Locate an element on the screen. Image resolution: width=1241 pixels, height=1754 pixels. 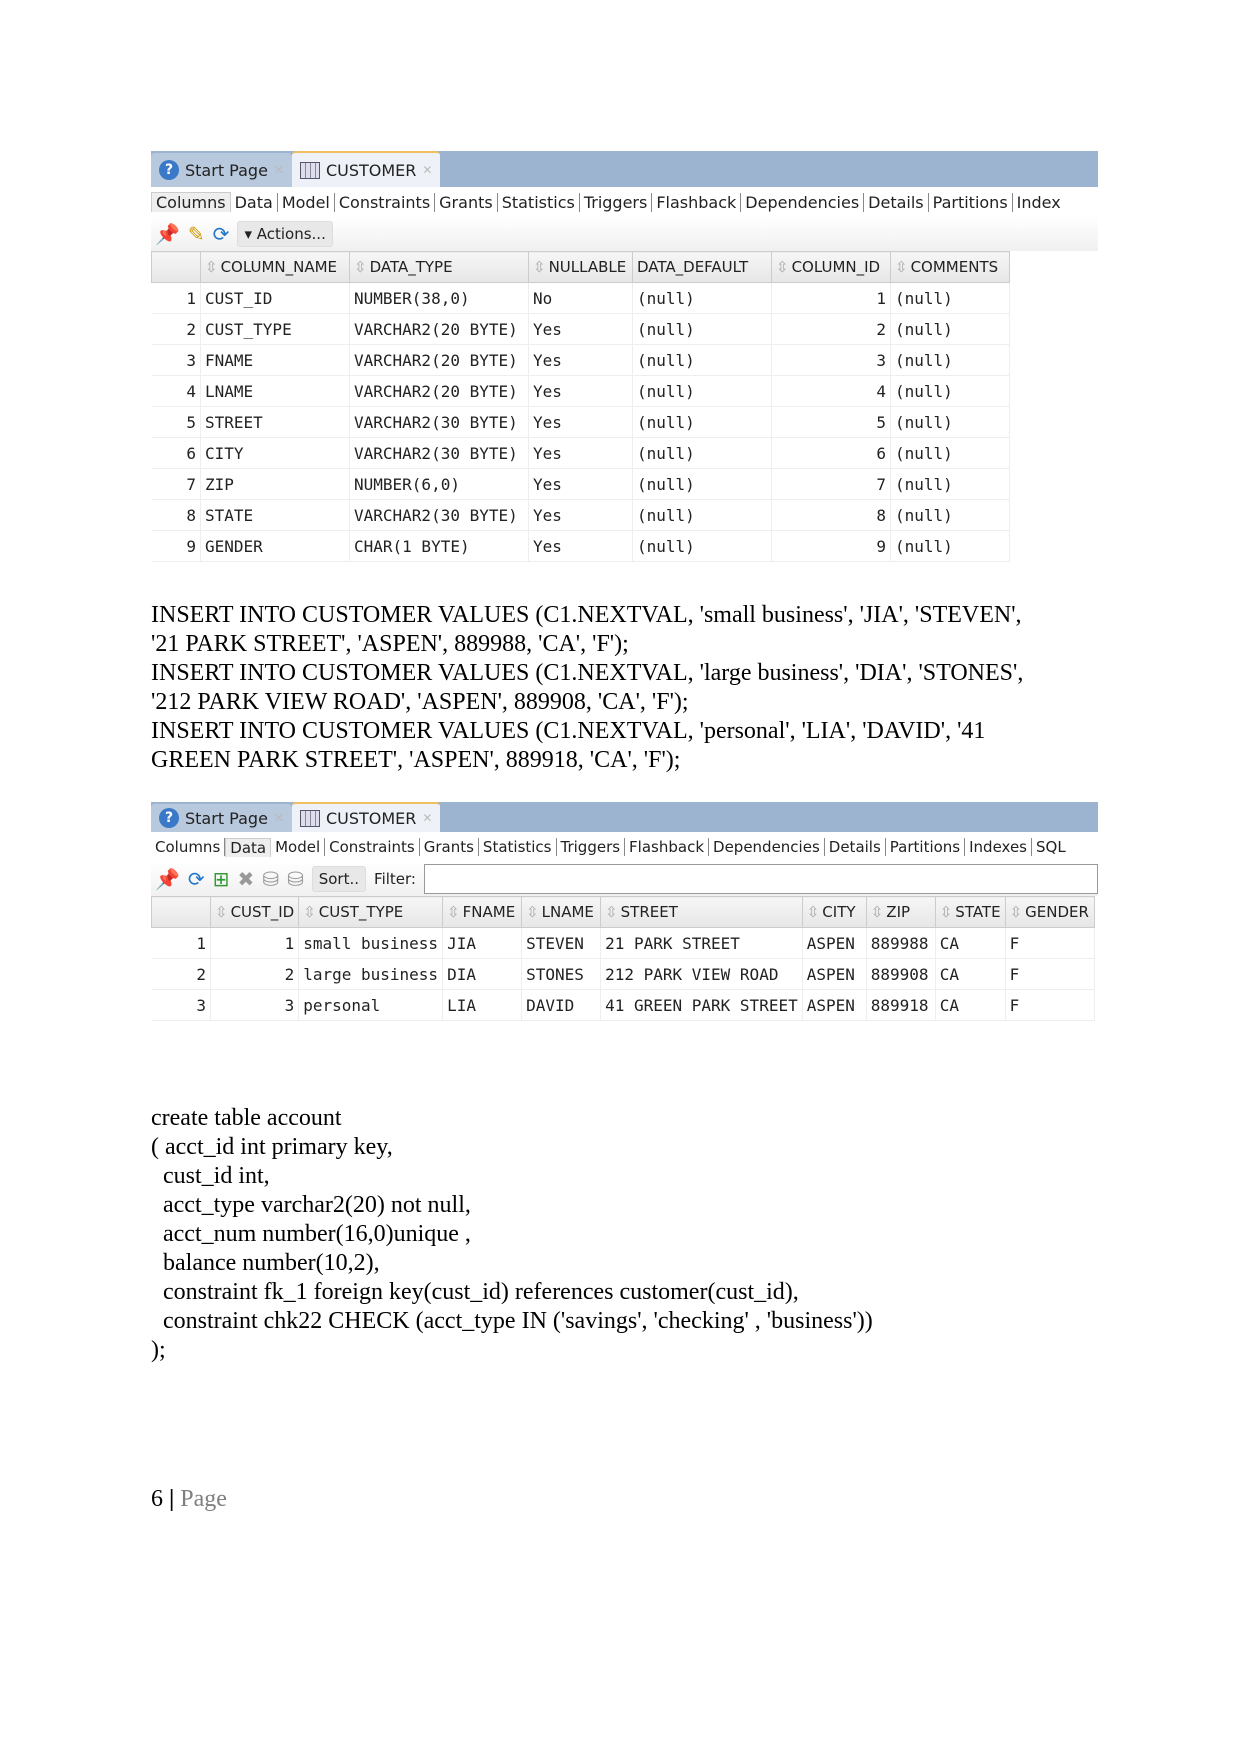
table-cell: large business is located at coordinates (371, 974).